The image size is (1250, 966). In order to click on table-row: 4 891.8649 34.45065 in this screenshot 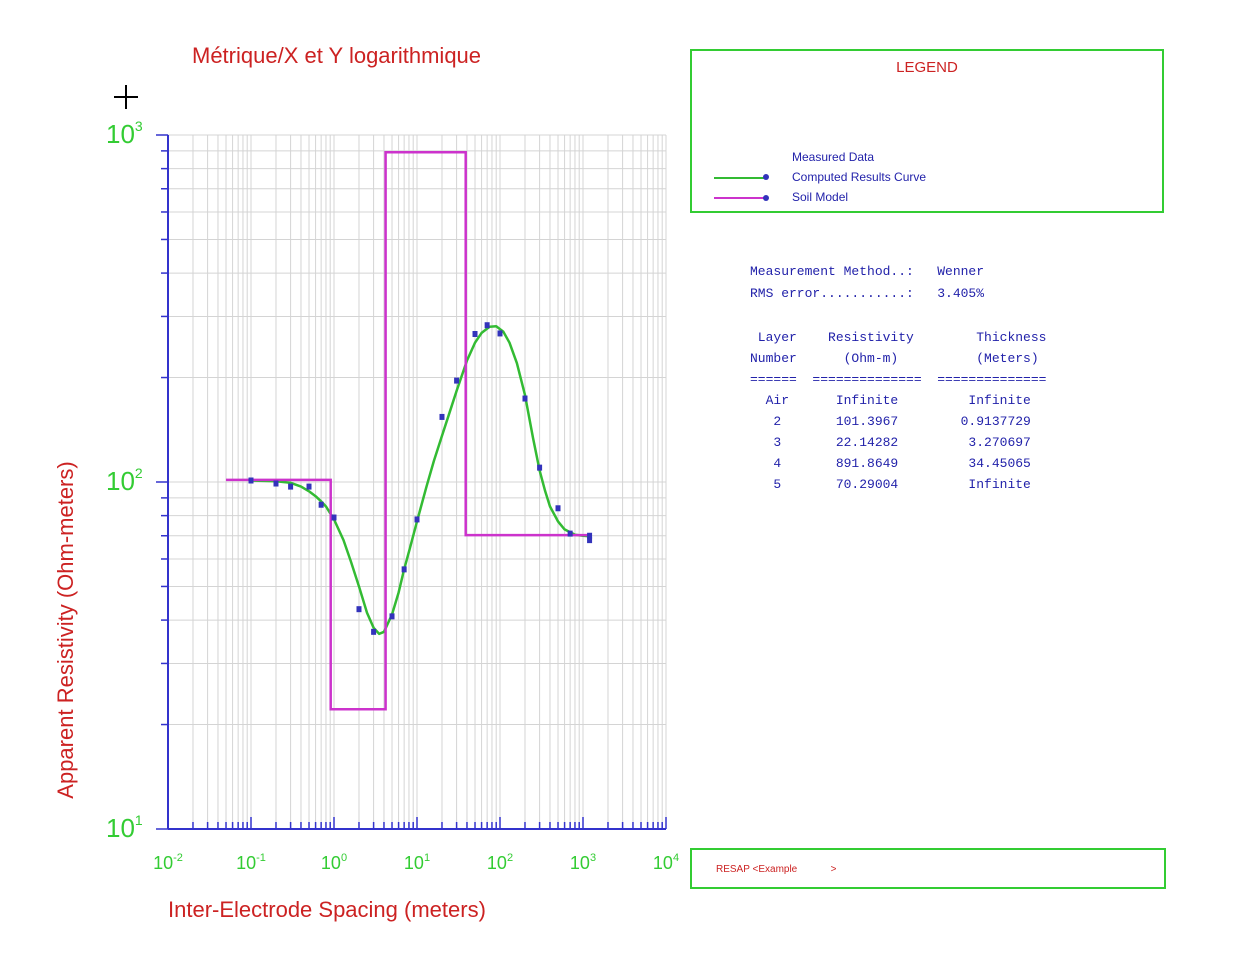, I will do `click(890, 463)`.